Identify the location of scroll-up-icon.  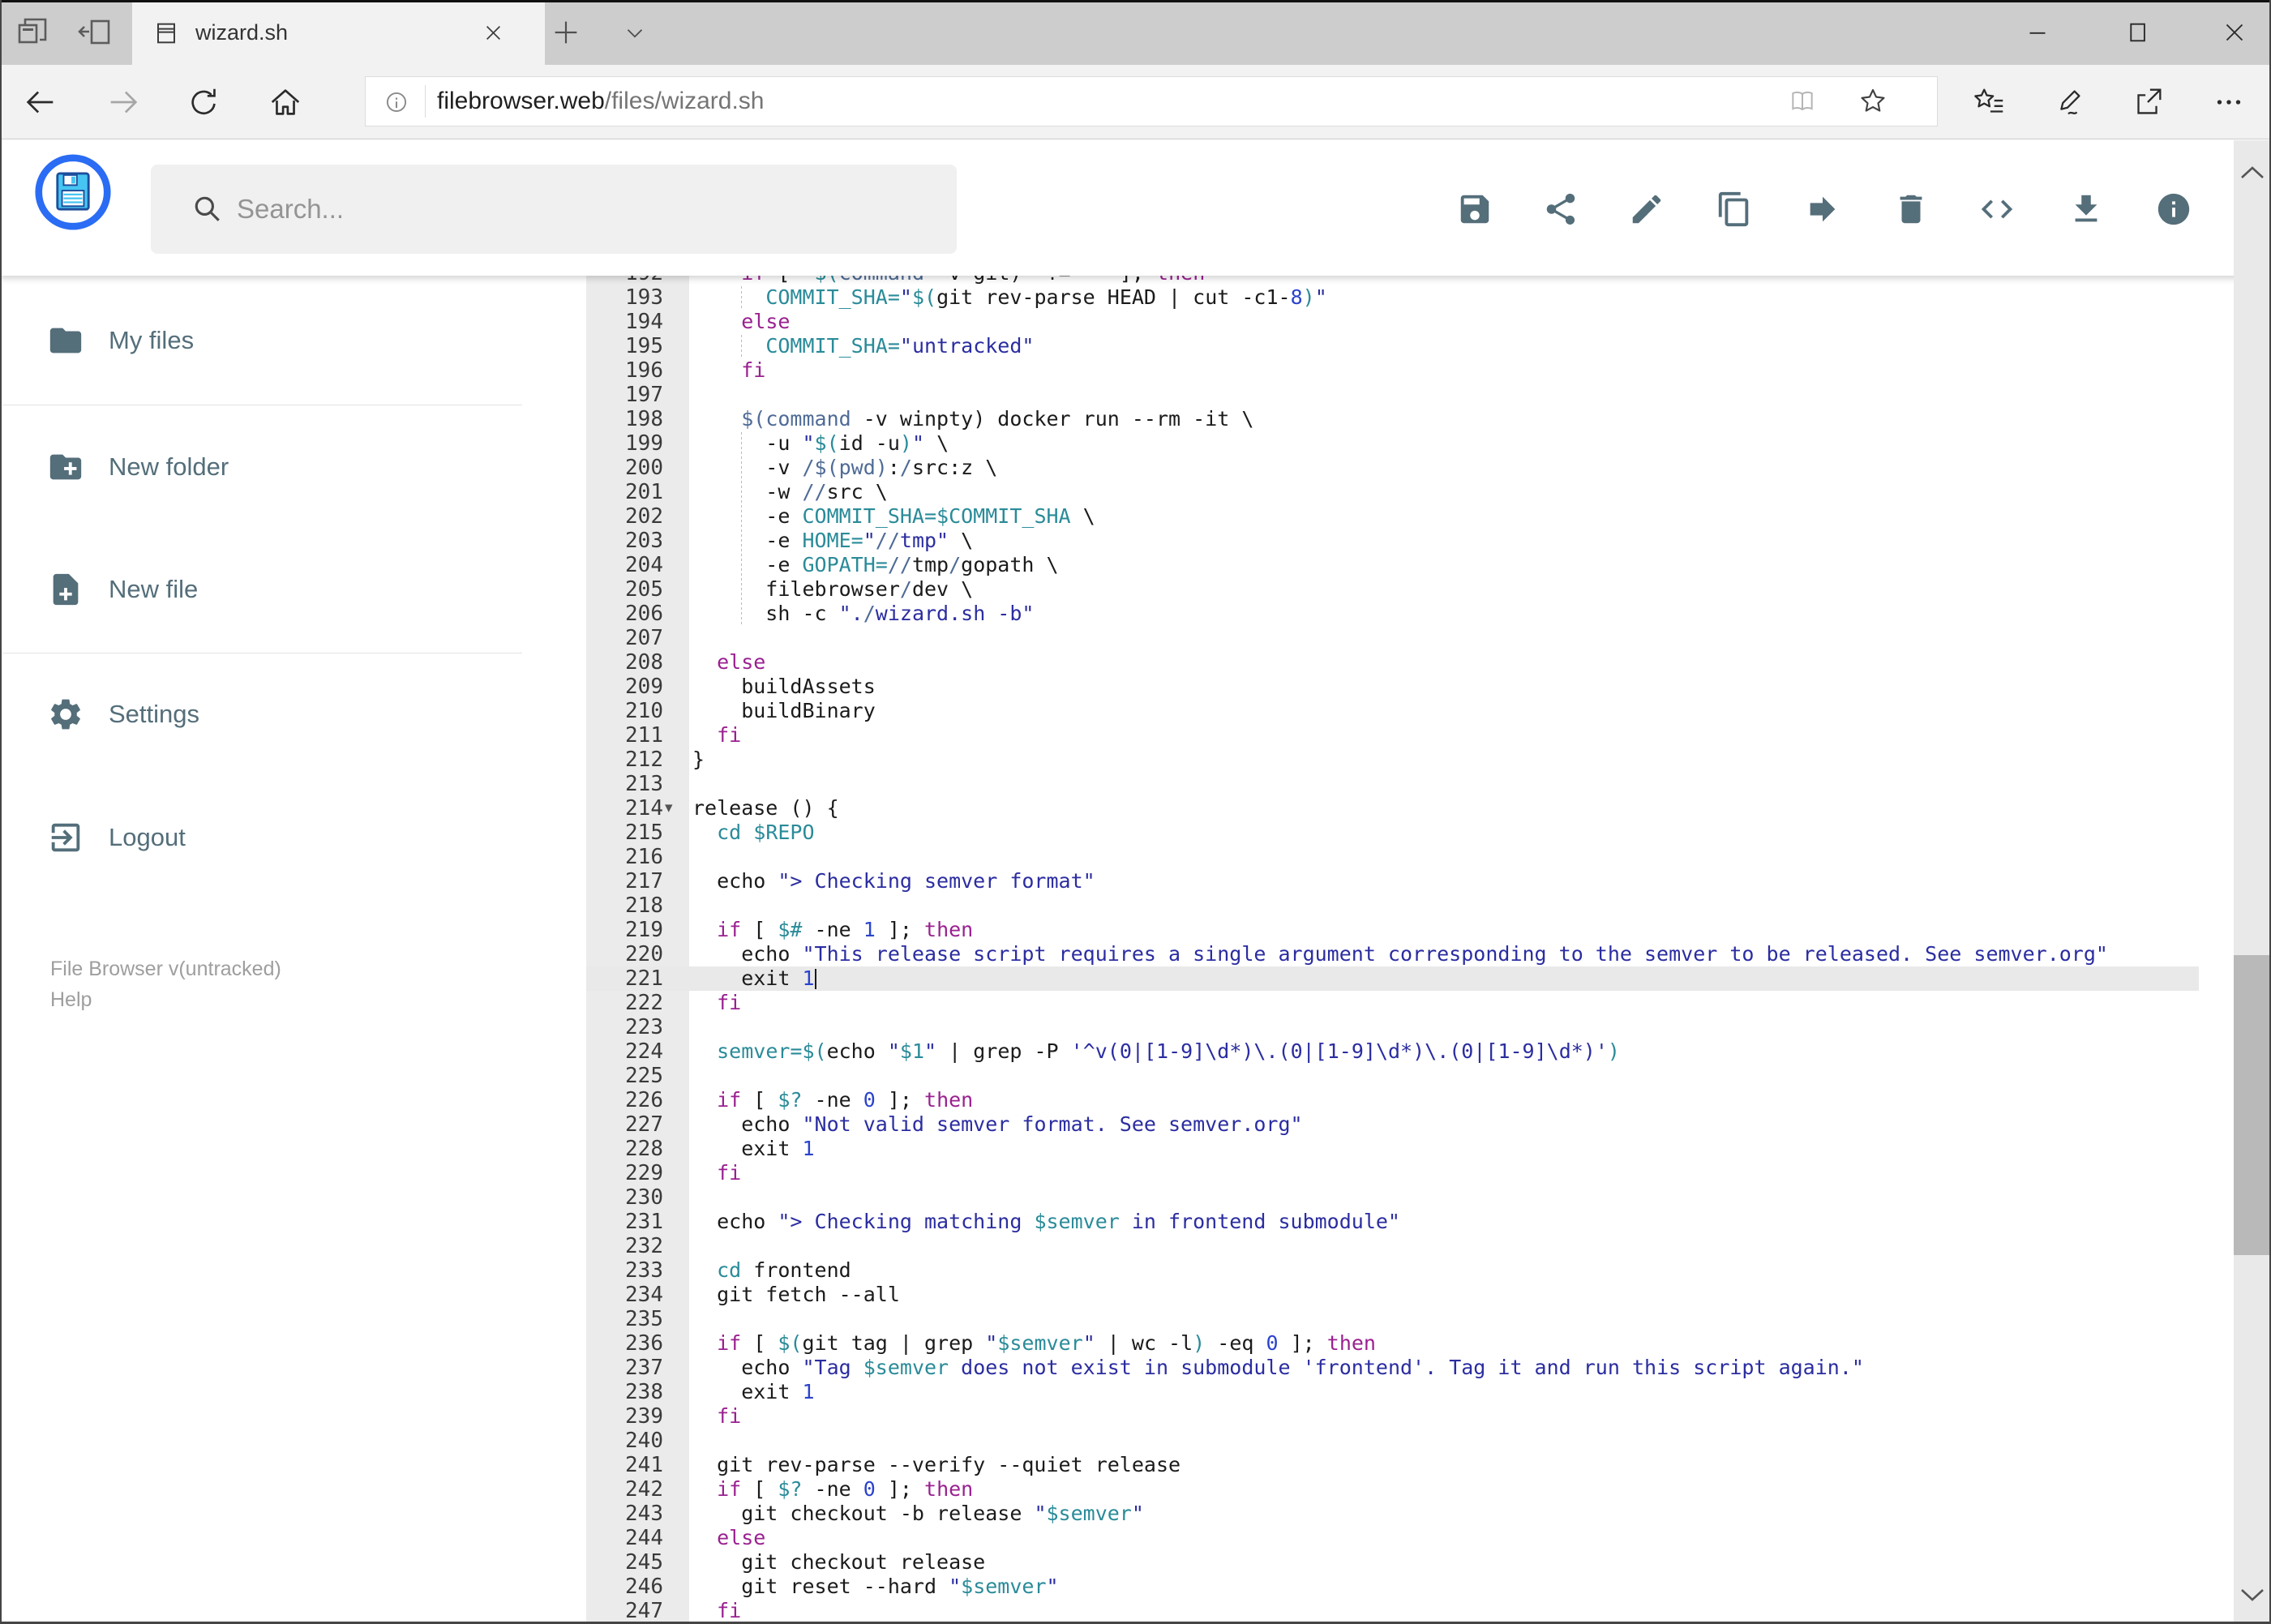
(2253, 172).